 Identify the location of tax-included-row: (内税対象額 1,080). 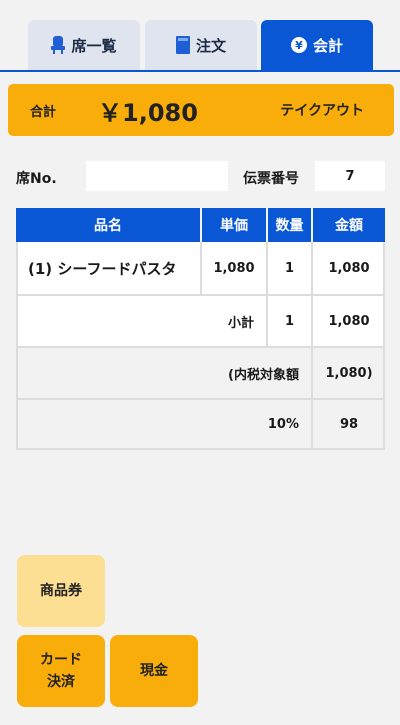
(200, 373).